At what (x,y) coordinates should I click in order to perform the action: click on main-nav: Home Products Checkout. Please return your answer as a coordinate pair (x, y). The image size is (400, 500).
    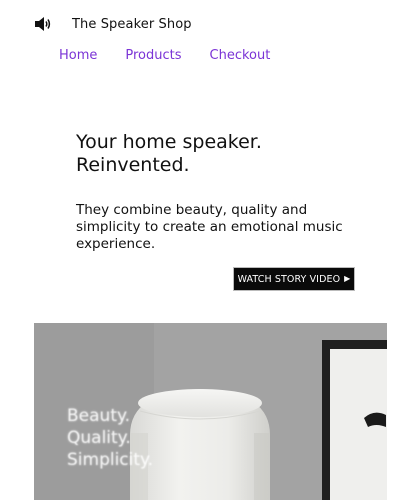
    Looking at the image, I should click on (164, 55).